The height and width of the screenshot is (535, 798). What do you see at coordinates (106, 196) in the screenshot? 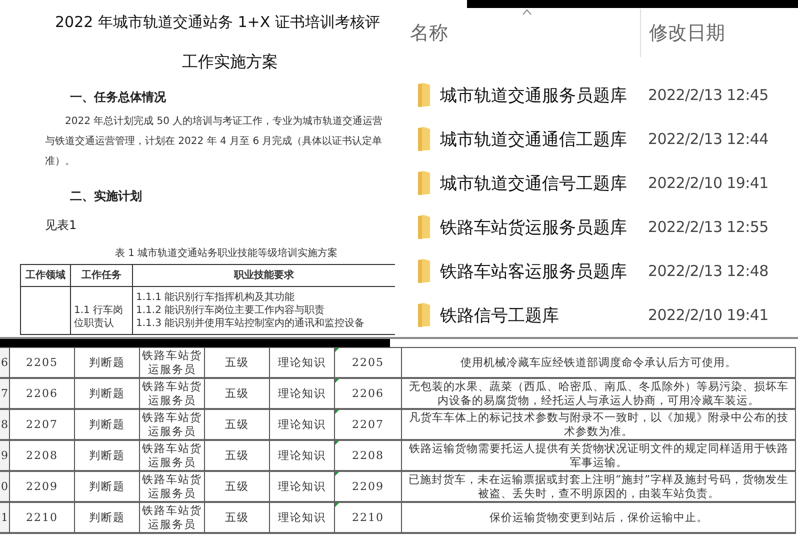
I see `section-heading: 二、实施计划` at bounding box center [106, 196].